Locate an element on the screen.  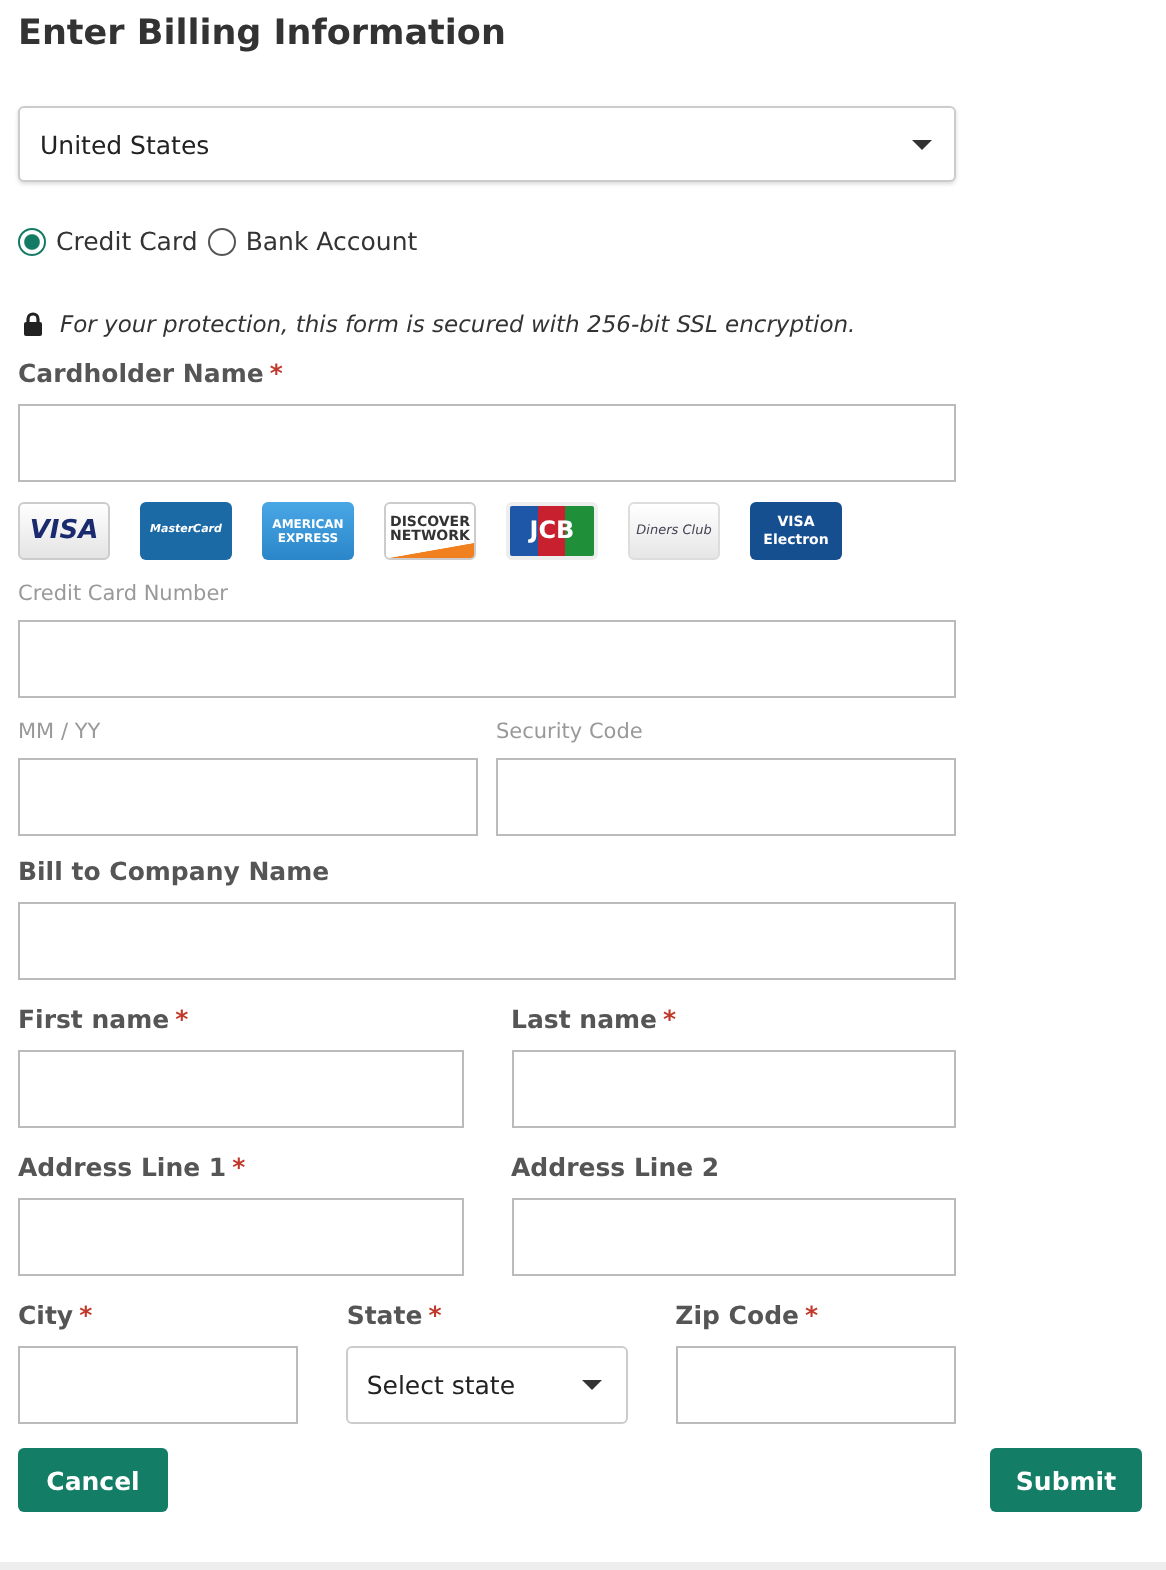
field-label: Zip Code is located at coordinates (737, 1315).